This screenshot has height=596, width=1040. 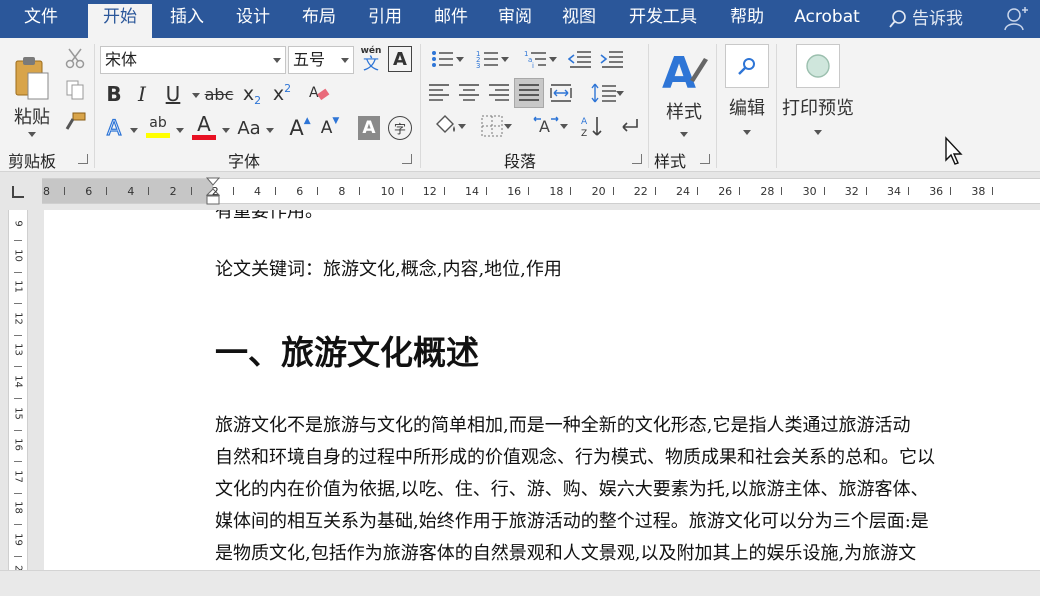 I want to click on paragraph-line: 旅游文化不是旅游与文化的简单相加,而是一种全新的文化形态,它是指人类通过旅游活动, so click(x=563, y=425).